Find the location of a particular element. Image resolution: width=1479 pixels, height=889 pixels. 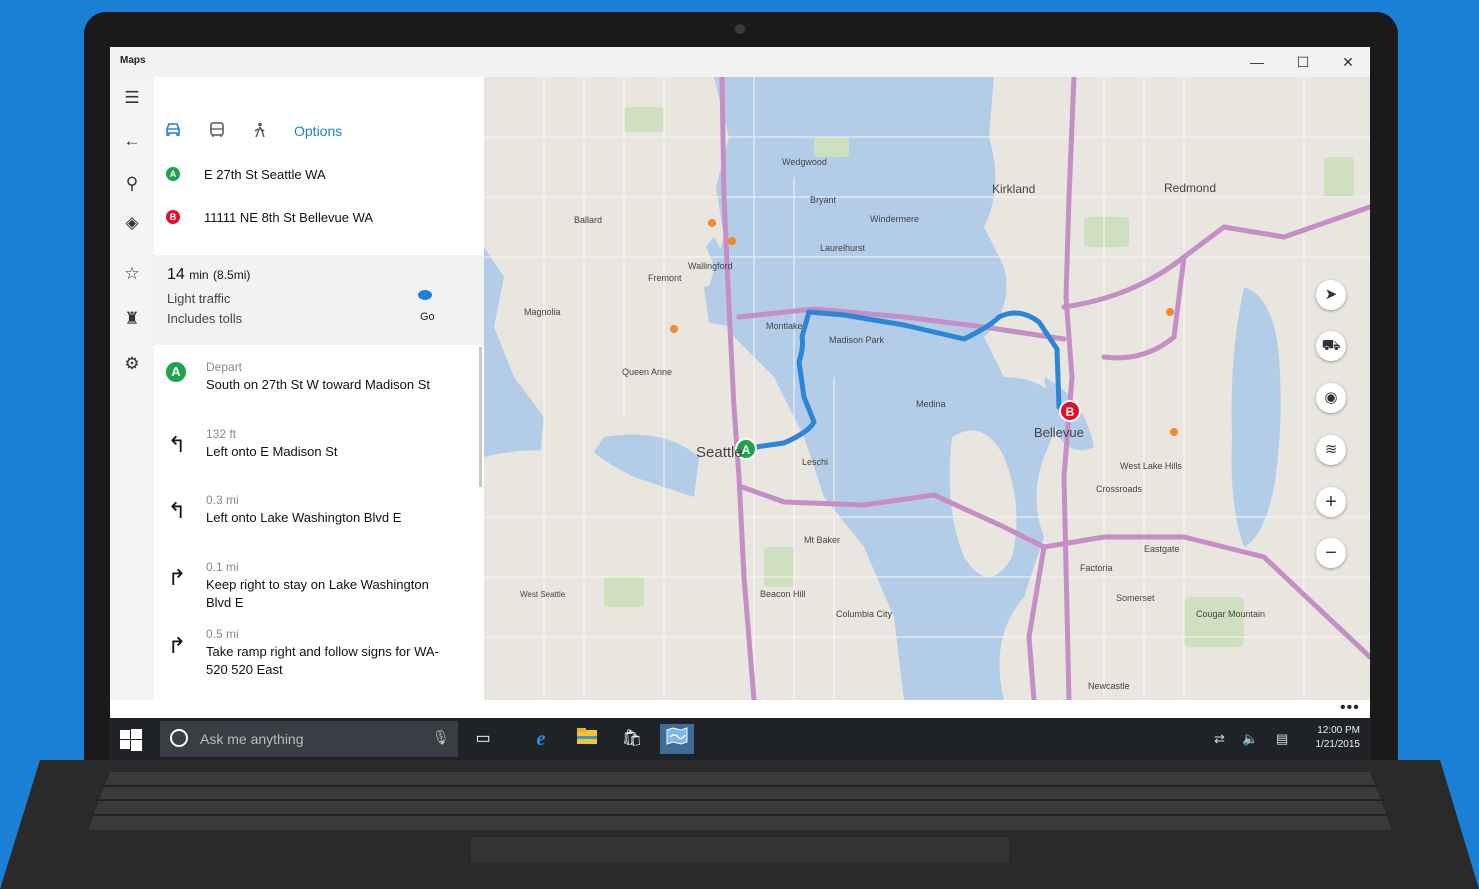

map-label-bryant: Bryant is located at coordinates (823, 200).